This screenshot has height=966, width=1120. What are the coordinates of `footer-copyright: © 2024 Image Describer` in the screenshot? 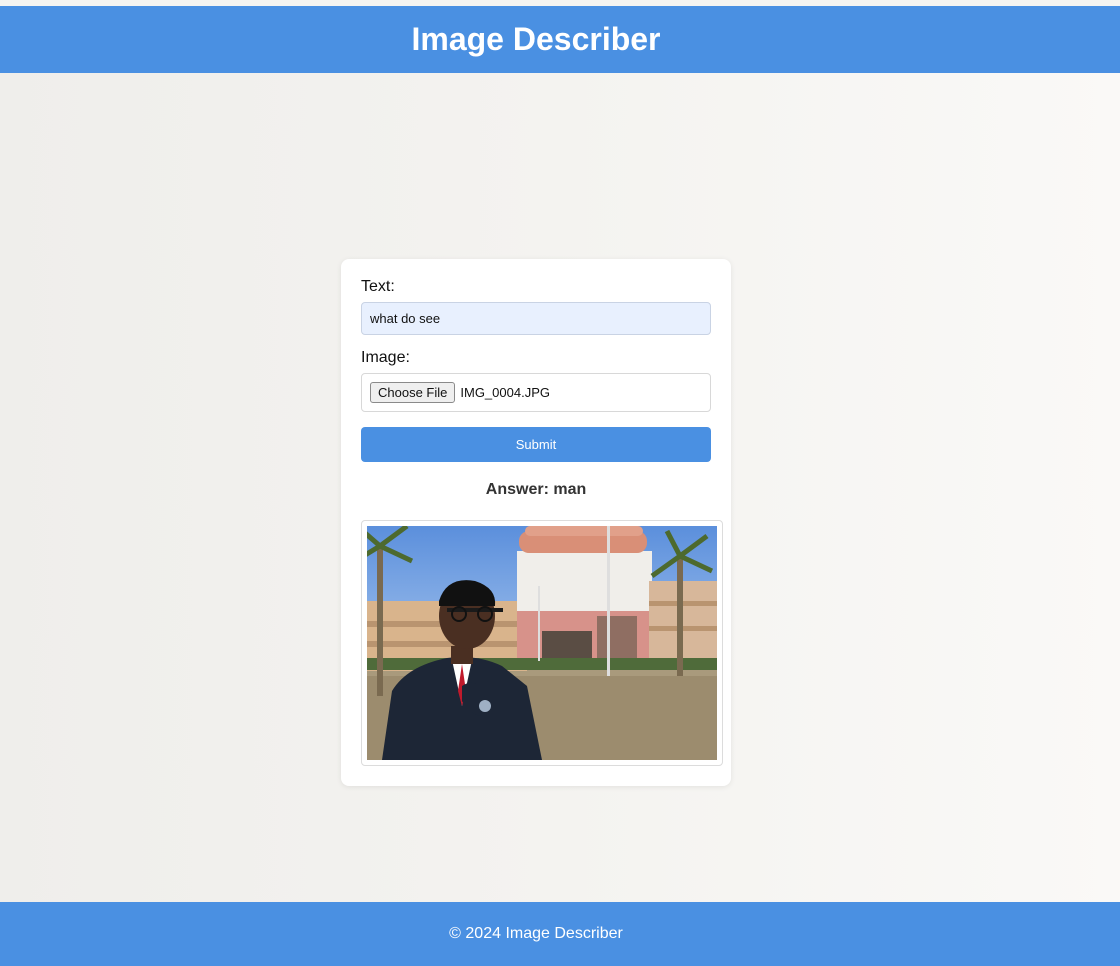 It's located at (536, 933).